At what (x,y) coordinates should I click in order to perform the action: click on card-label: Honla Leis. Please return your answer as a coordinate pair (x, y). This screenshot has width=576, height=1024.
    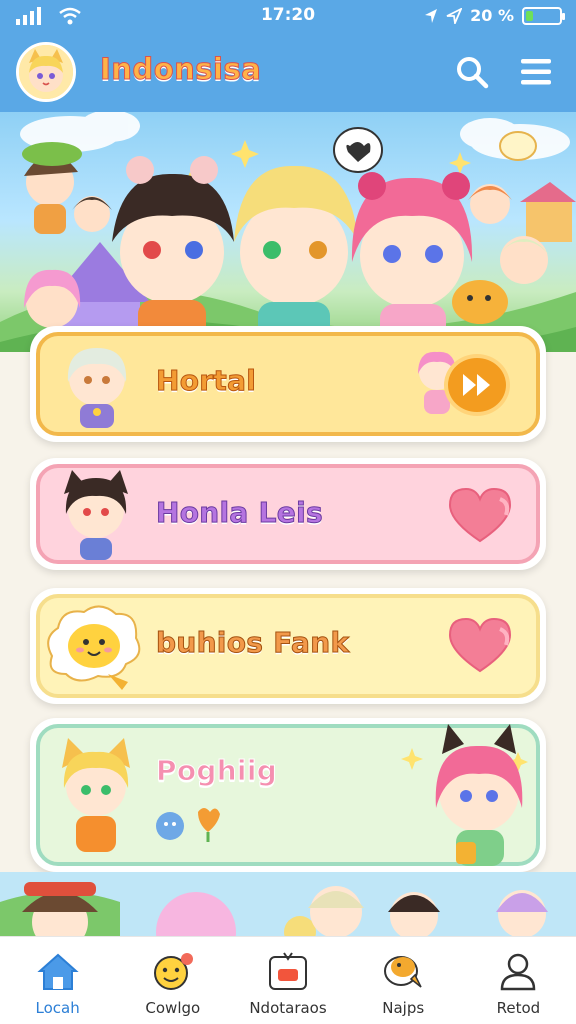
    Looking at the image, I should click on (240, 513).